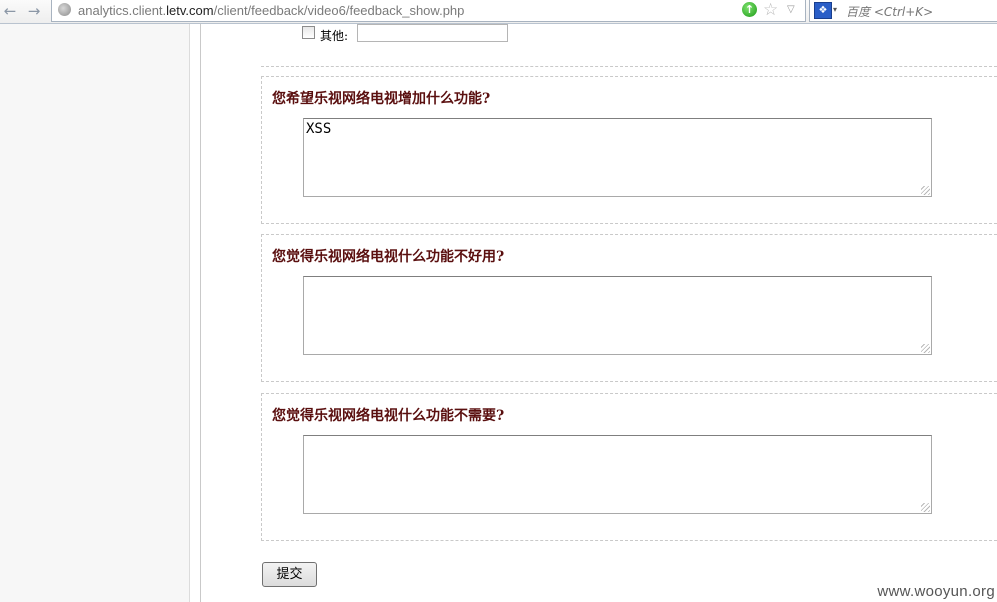 This screenshot has height=602, width=997. Describe the element at coordinates (629, 66) in the screenshot. I see `section-divider` at that location.